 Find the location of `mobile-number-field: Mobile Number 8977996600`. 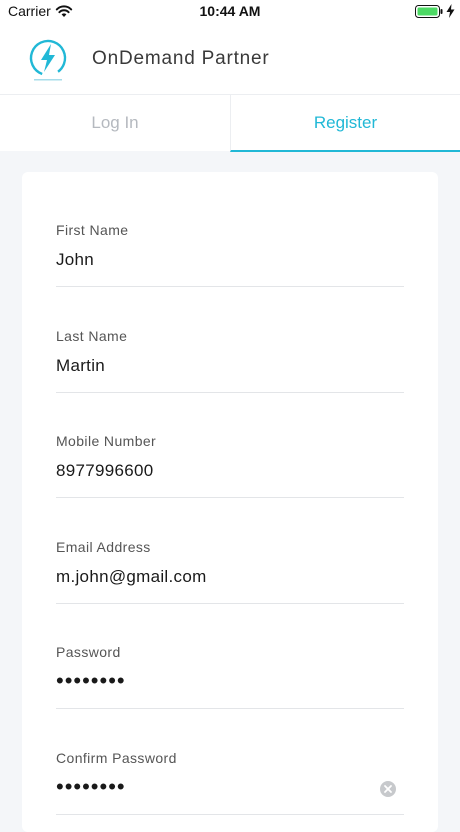

mobile-number-field: Mobile Number 8977996600 is located at coordinates (230, 473).